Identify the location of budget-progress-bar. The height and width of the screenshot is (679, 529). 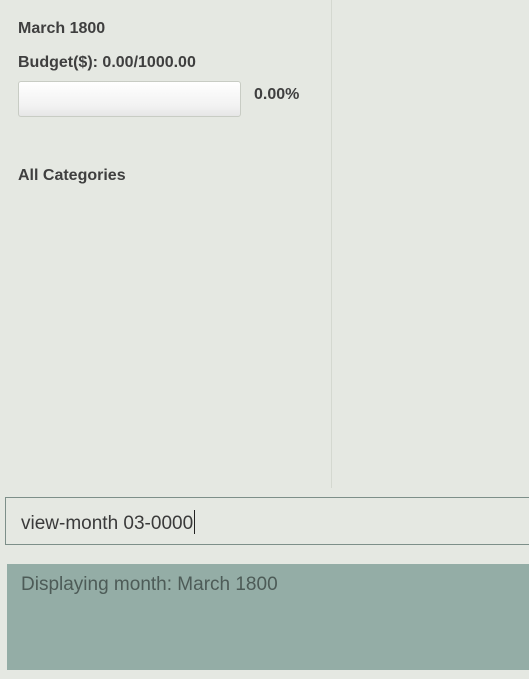
(129, 99).